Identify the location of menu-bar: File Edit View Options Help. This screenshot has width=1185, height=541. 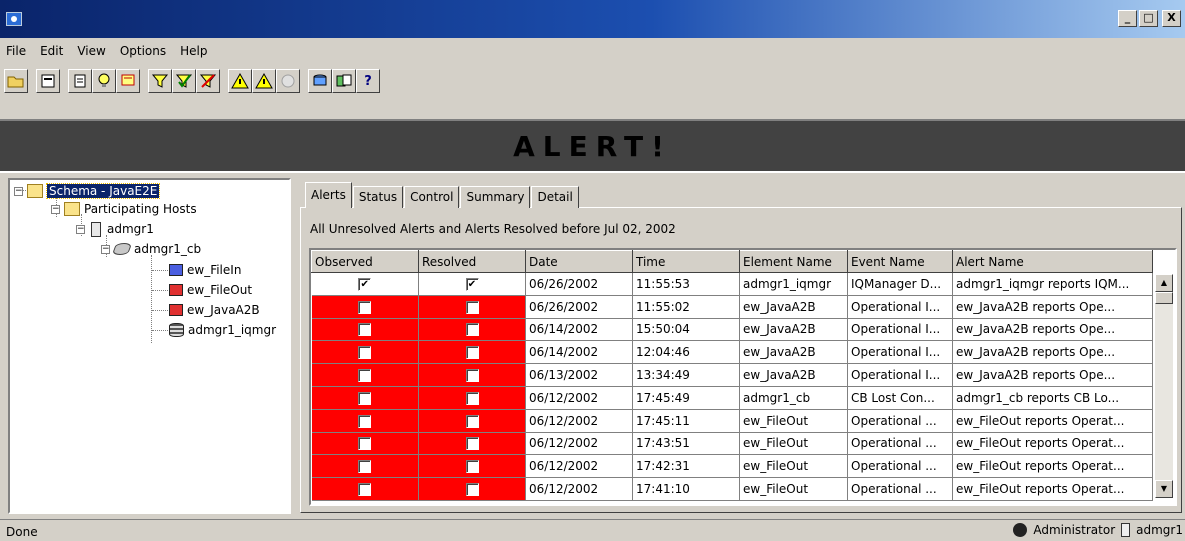
(108, 51).